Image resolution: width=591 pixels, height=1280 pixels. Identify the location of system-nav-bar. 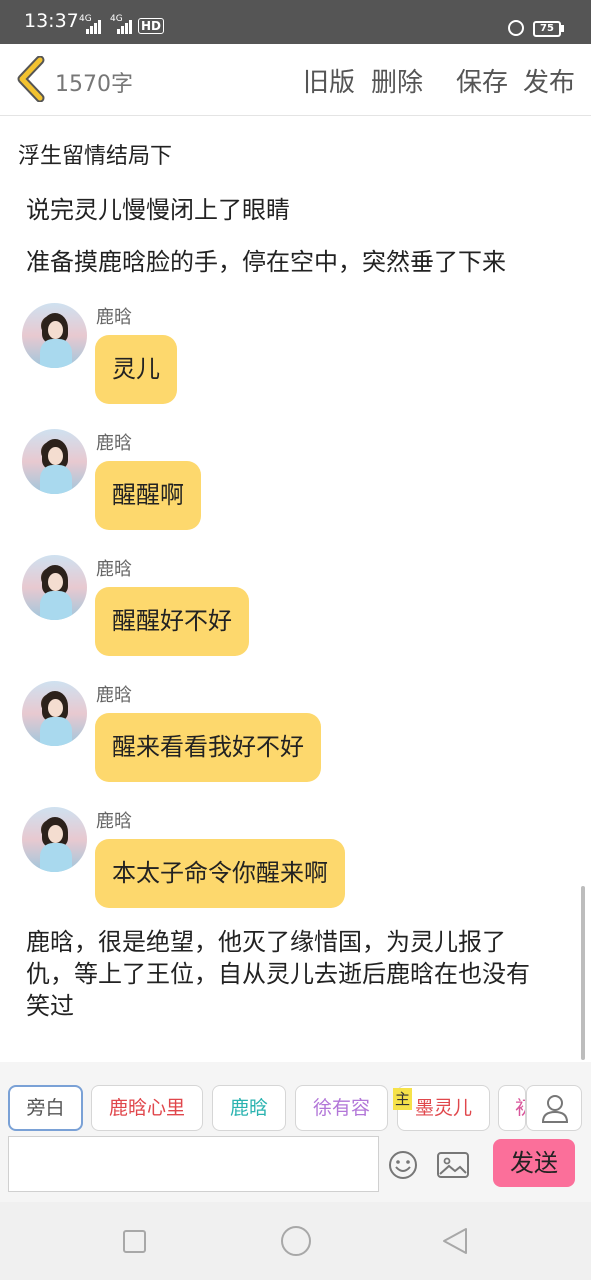
(295, 1241).